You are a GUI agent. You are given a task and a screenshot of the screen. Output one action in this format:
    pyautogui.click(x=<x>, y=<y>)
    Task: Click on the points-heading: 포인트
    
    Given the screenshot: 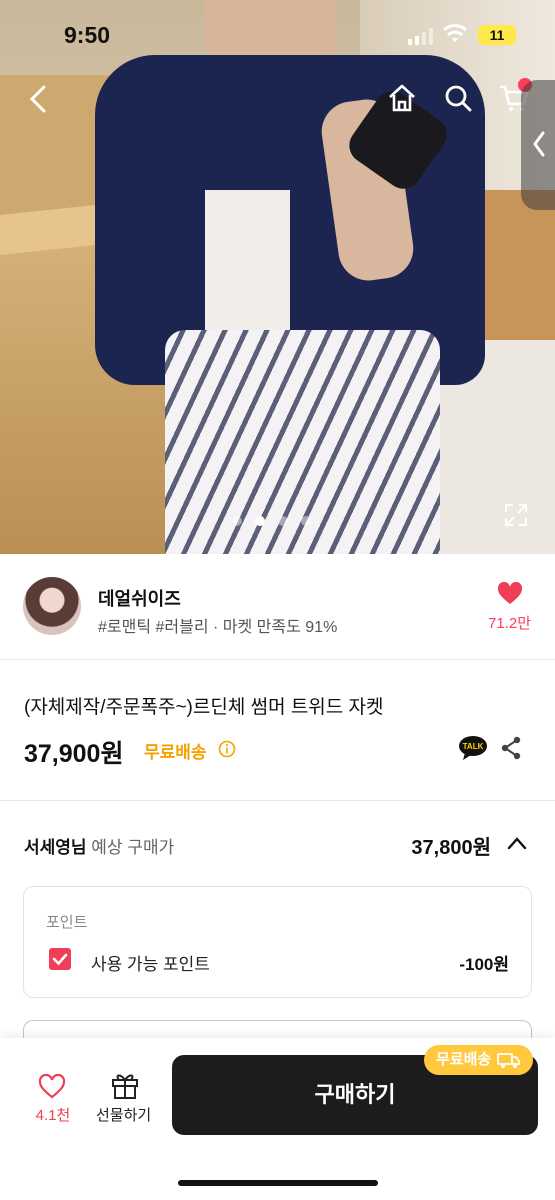 What is the action you would take?
    pyautogui.click(x=67, y=922)
    